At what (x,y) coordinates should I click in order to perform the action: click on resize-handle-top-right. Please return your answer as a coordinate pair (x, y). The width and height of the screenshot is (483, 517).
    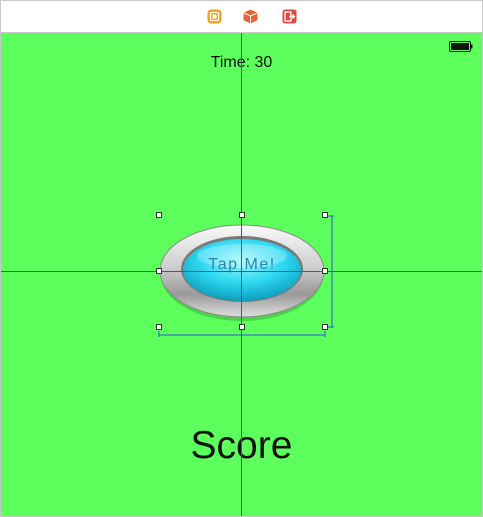
    Looking at the image, I should click on (325, 215).